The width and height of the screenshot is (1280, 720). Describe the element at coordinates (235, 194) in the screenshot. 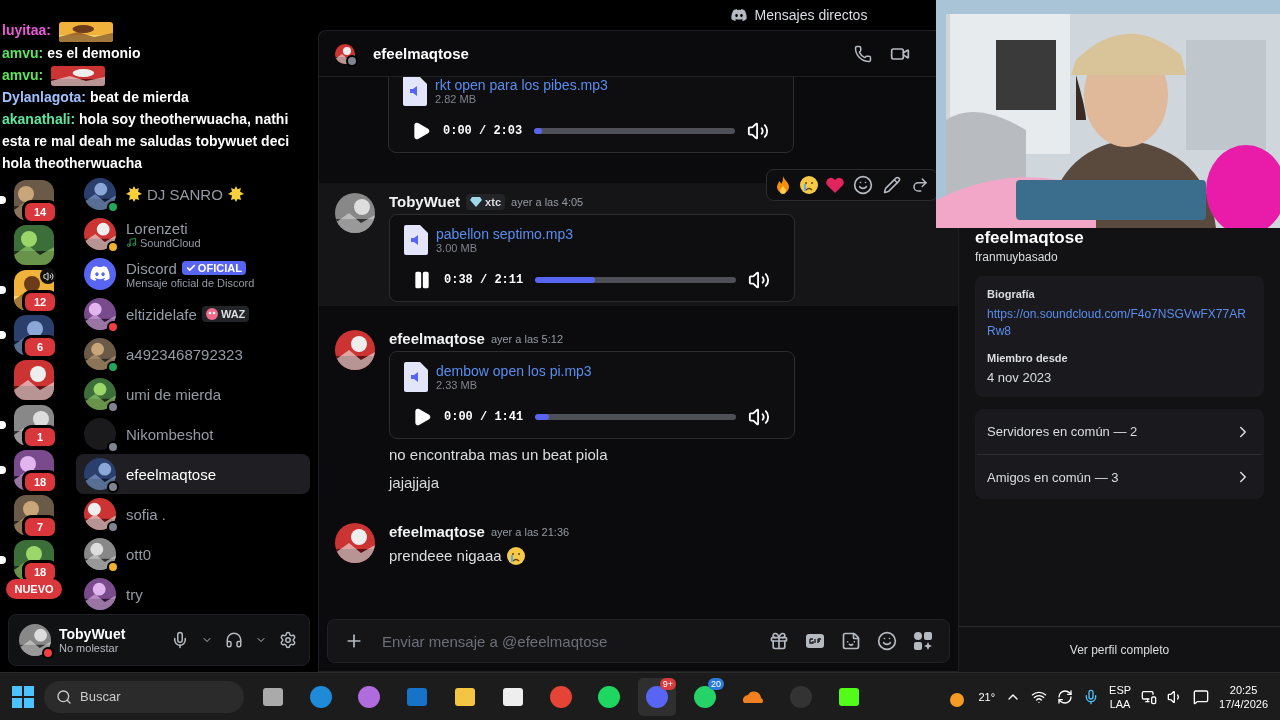

I see `sun-icon` at that location.